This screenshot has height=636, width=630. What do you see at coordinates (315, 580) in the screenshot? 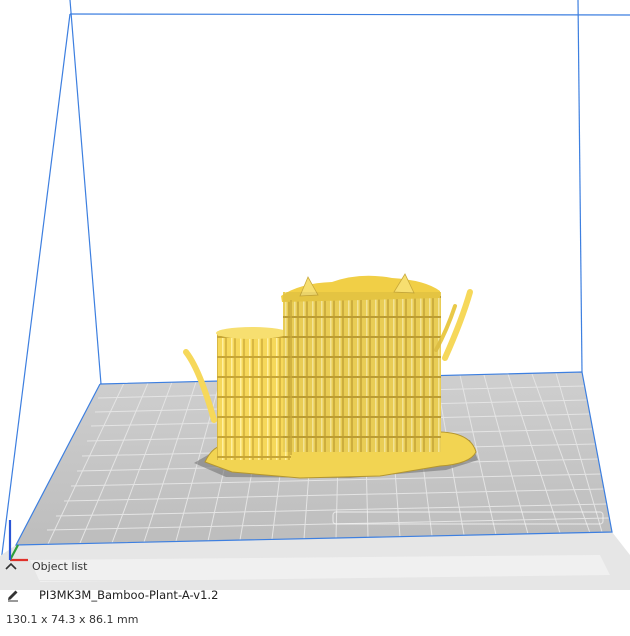
I see `panel-divider` at bounding box center [315, 580].